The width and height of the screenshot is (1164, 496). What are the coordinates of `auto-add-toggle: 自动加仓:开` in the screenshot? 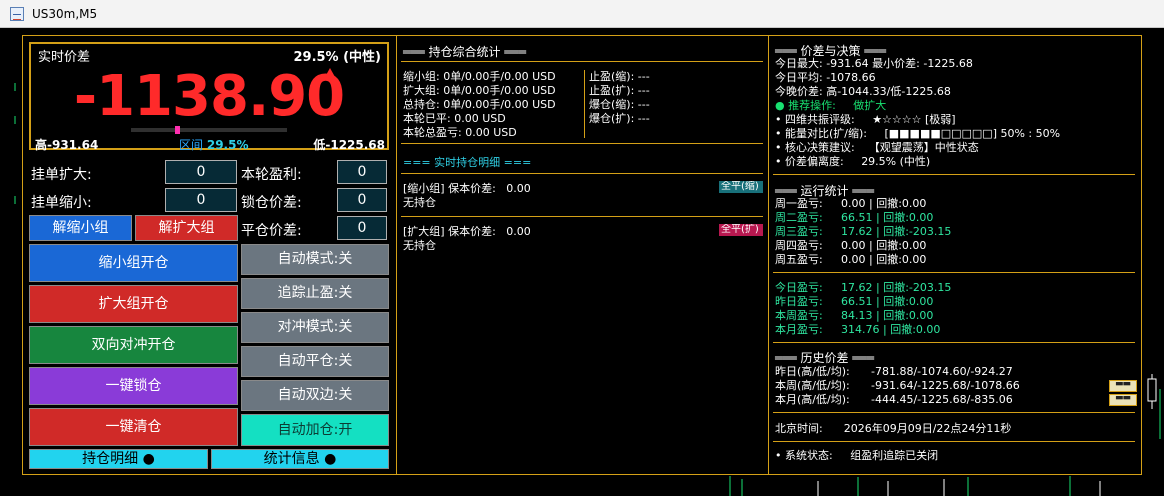 It's located at (315, 430).